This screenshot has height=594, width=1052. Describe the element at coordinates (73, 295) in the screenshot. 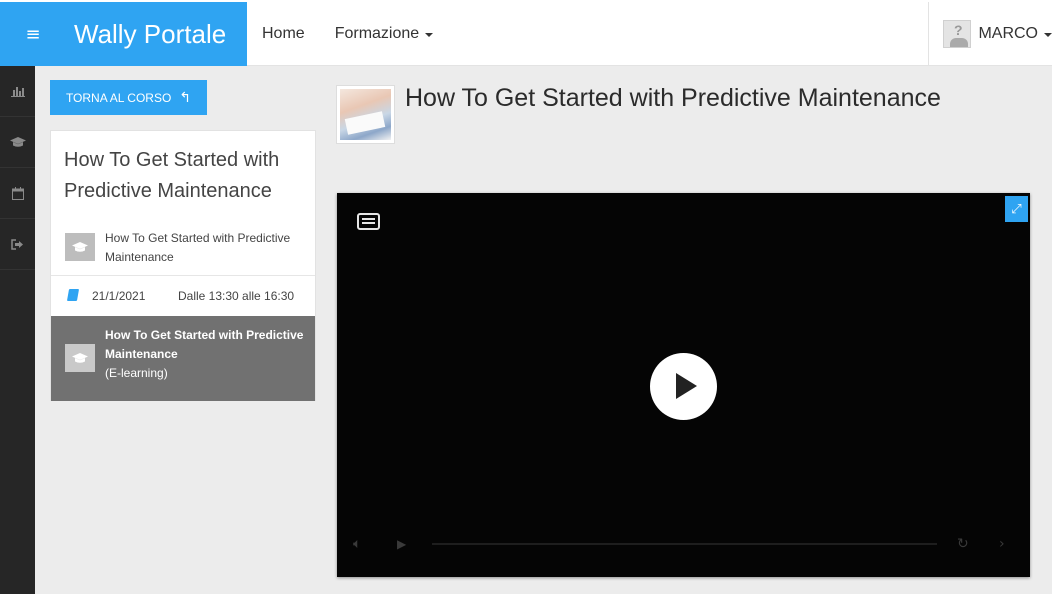

I see `book-icon` at that location.